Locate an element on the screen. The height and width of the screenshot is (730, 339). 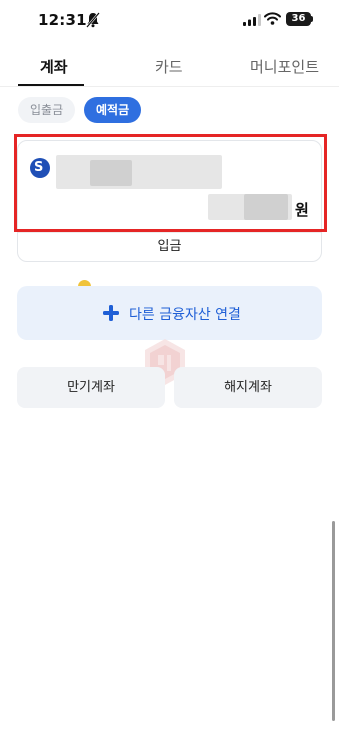
top-tabs: 계좌 카드 머니포인트 is located at coordinates (169, 68).